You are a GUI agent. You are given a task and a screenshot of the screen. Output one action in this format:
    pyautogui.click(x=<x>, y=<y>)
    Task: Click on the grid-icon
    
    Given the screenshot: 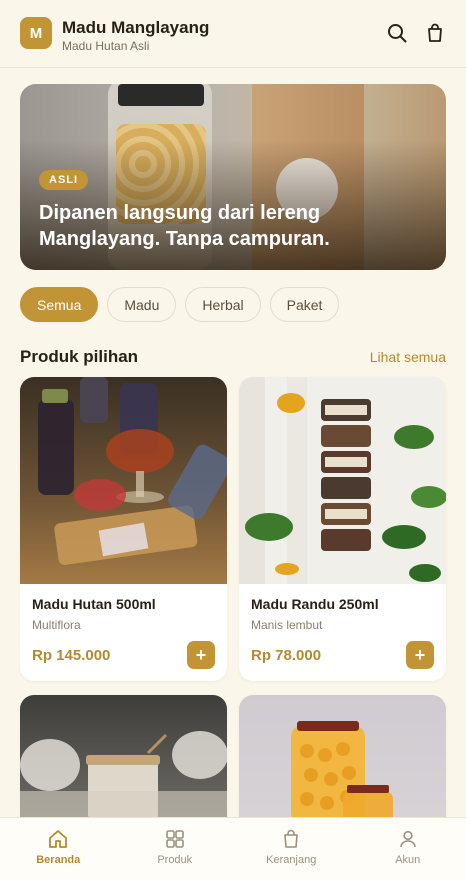 What is the action you would take?
    pyautogui.click(x=175, y=839)
    